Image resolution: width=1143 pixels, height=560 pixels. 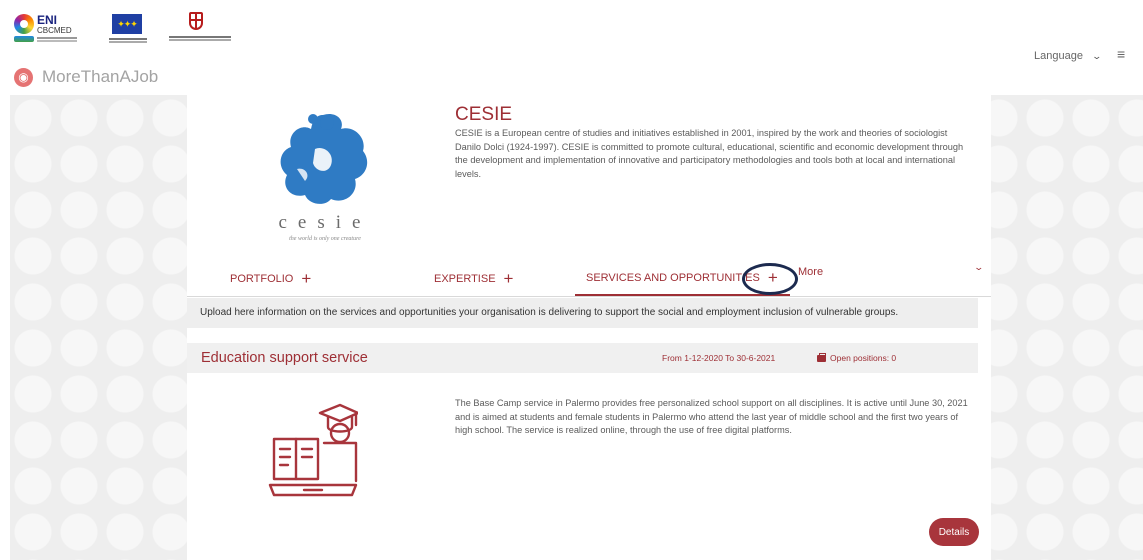 I want to click on sardinia-logo-fineprint, so click(x=200, y=37).